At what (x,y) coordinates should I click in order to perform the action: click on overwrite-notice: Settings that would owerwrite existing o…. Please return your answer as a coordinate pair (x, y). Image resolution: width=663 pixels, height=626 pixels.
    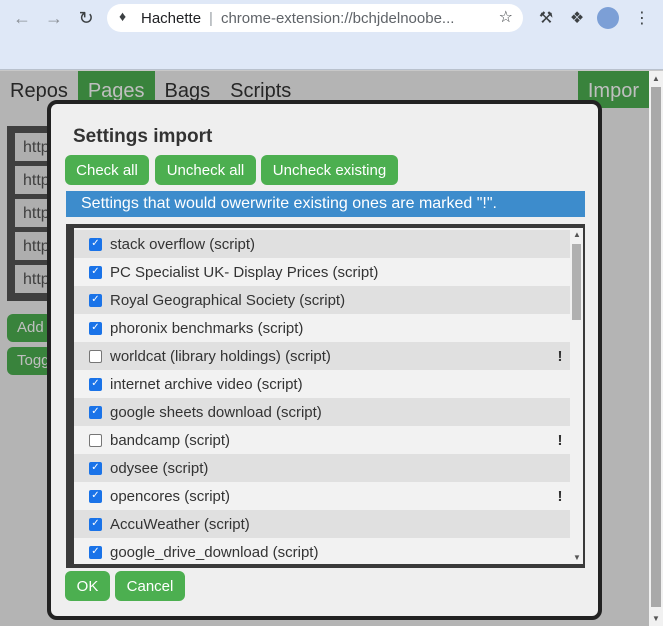
    Looking at the image, I should click on (325, 204).